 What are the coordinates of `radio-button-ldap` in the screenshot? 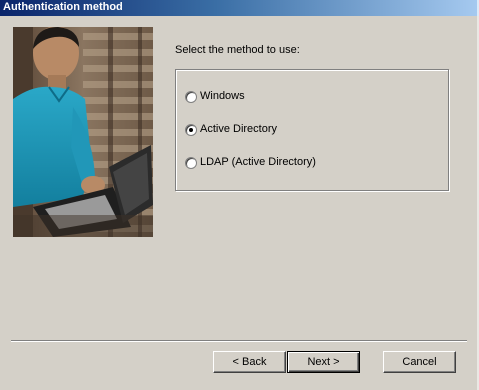 It's located at (191, 163).